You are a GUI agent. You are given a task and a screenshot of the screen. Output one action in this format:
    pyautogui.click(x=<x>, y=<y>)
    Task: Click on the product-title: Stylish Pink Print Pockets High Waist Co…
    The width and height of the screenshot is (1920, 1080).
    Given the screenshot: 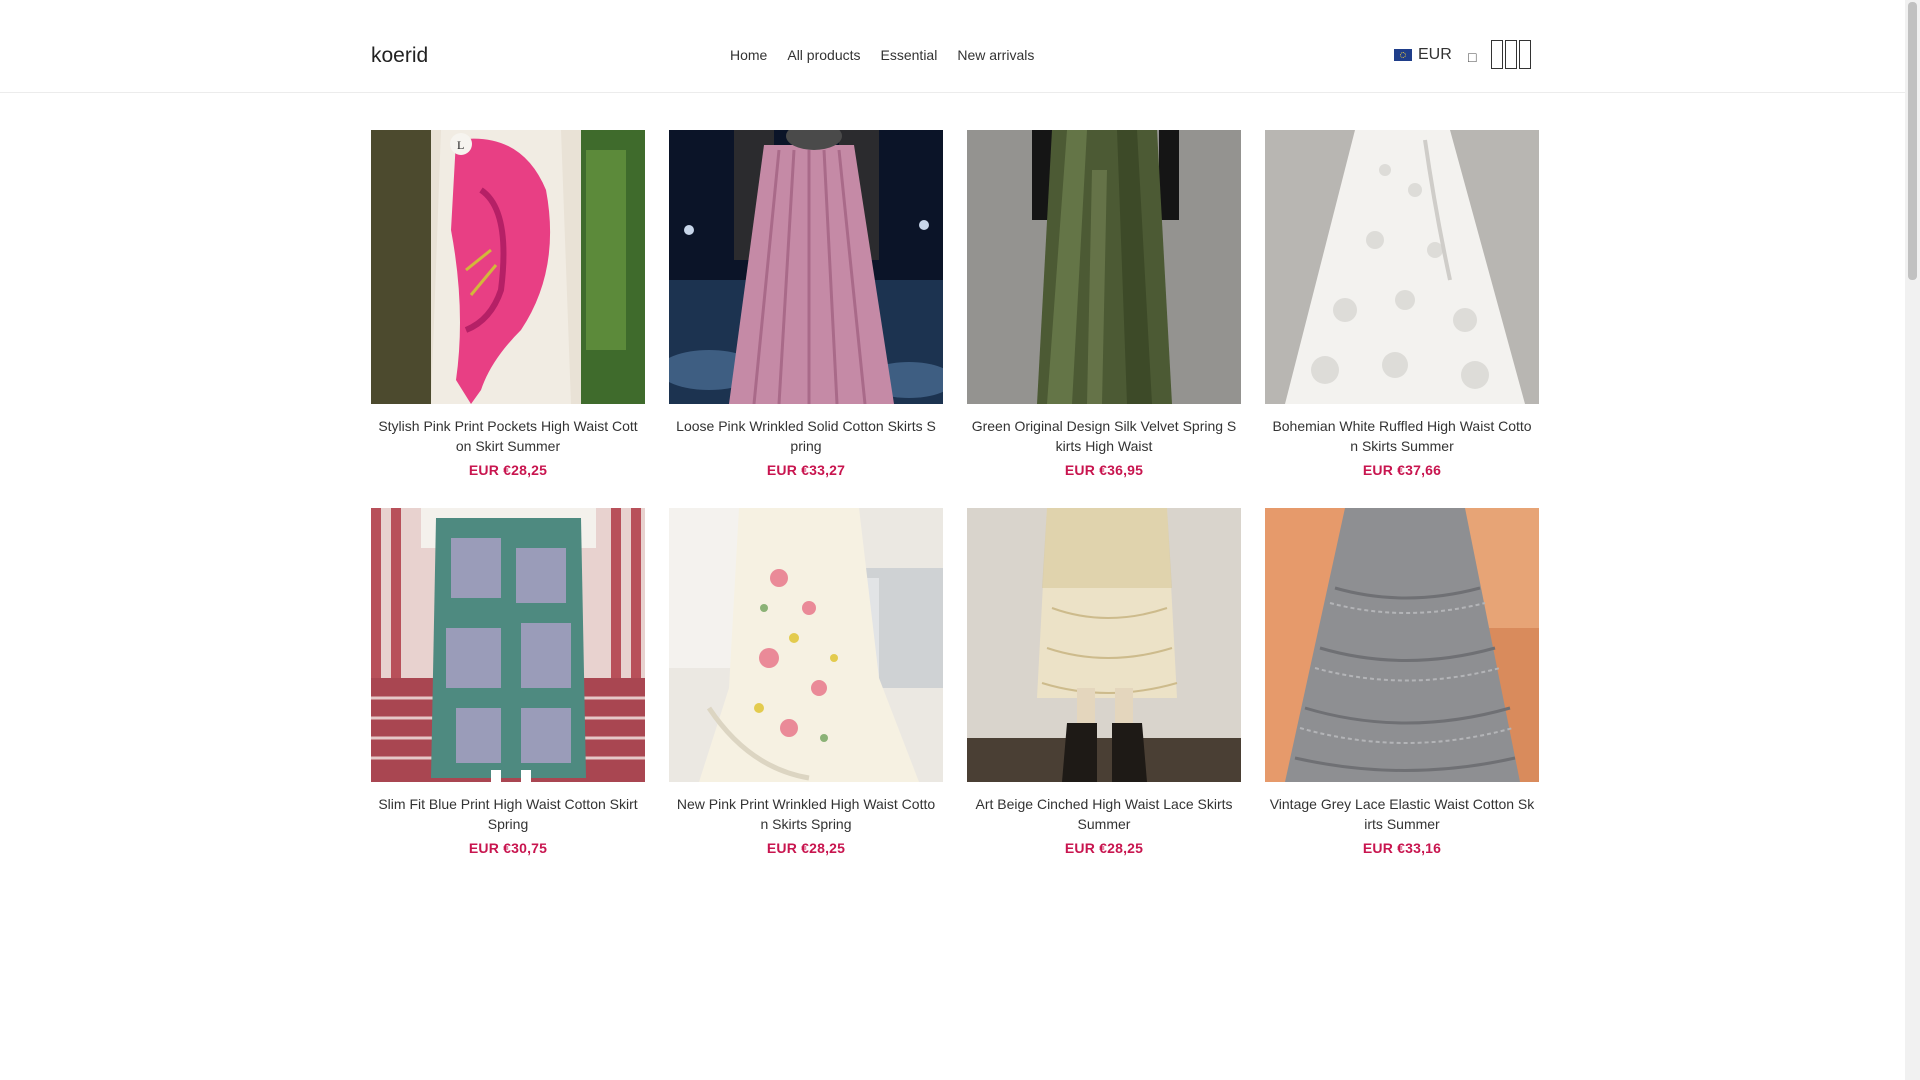 What is the action you would take?
    pyautogui.click(x=508, y=436)
    